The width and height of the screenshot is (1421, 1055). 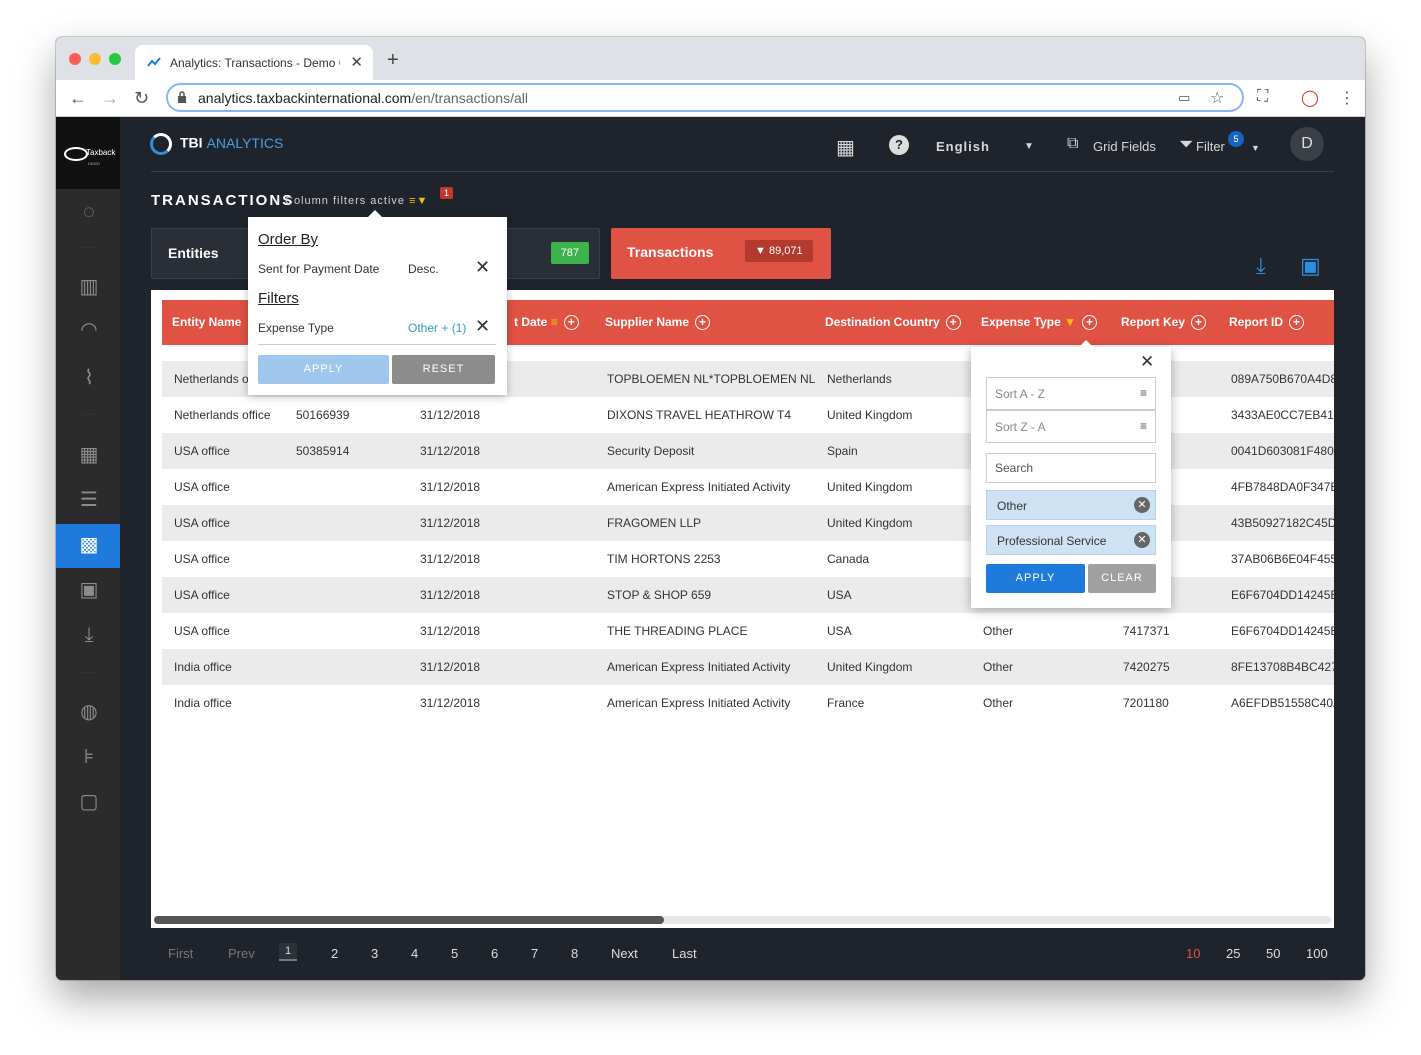 What do you see at coordinates (110, 98) in the screenshot?
I see `forward-icon: →` at bounding box center [110, 98].